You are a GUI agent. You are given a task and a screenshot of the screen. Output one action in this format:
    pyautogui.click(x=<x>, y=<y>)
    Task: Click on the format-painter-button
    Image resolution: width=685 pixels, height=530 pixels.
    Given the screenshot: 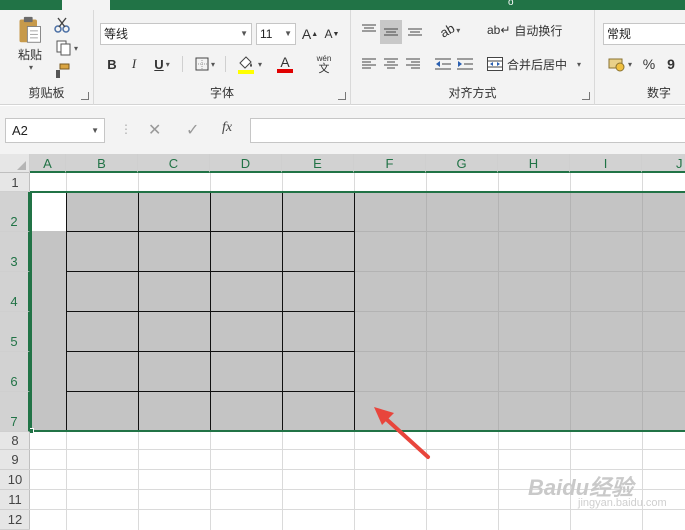 What is the action you would take?
    pyautogui.click(x=62, y=71)
    